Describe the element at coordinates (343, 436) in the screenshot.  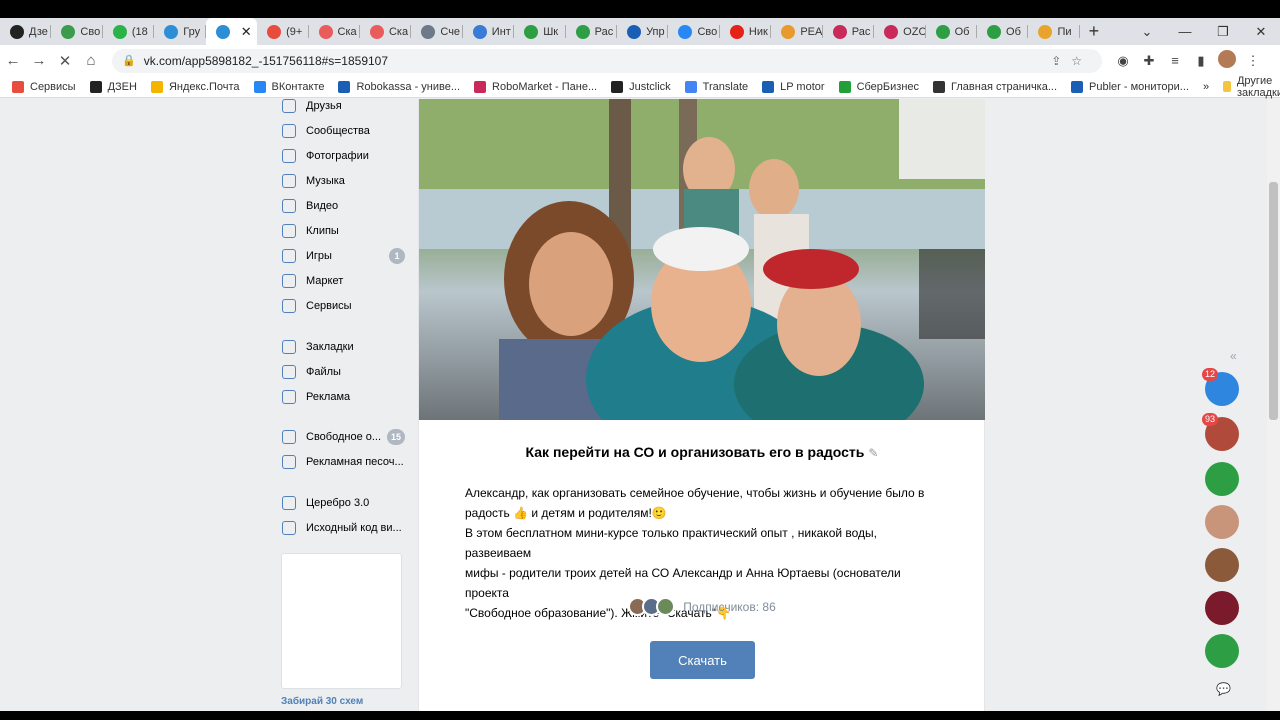
I see `sidebar-item: Свободное о... 15` at that location.